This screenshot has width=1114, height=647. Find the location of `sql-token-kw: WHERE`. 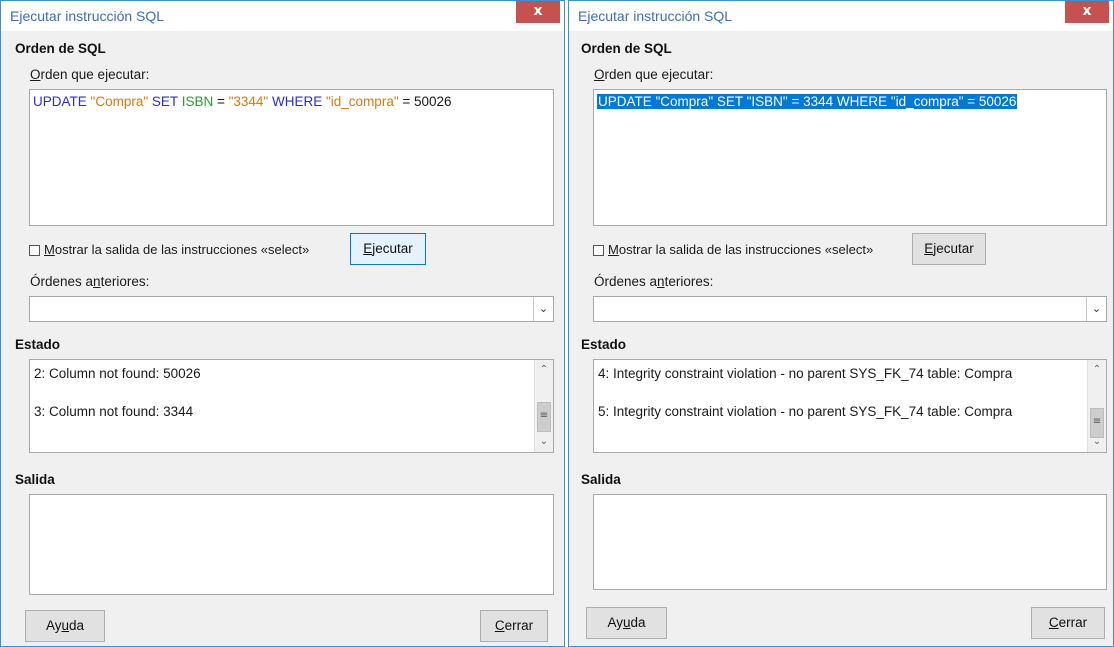

sql-token-kw: WHERE is located at coordinates (297, 101).